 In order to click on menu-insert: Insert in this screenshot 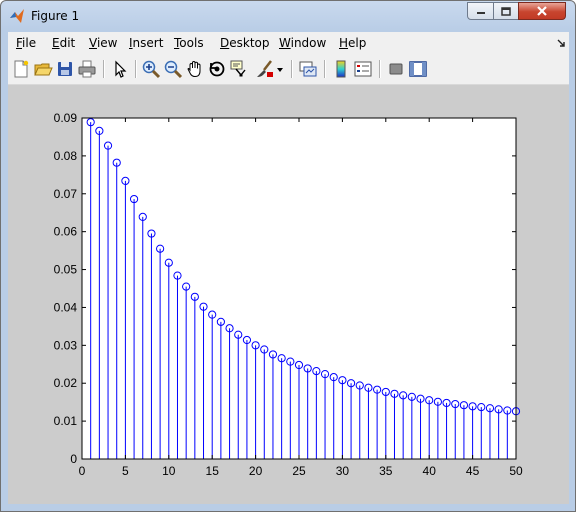, I will do `click(146, 43)`.